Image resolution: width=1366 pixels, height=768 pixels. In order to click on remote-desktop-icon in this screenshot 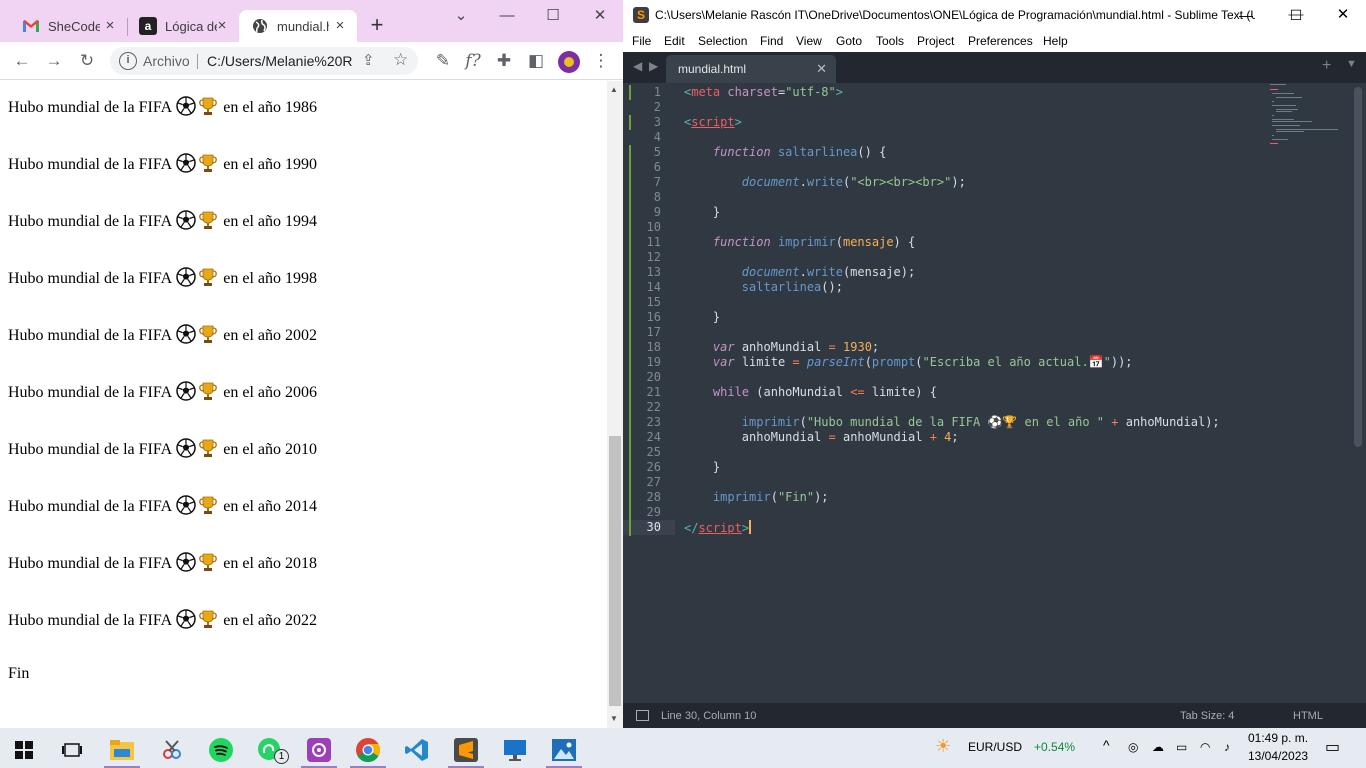, I will do `click(515, 750)`.